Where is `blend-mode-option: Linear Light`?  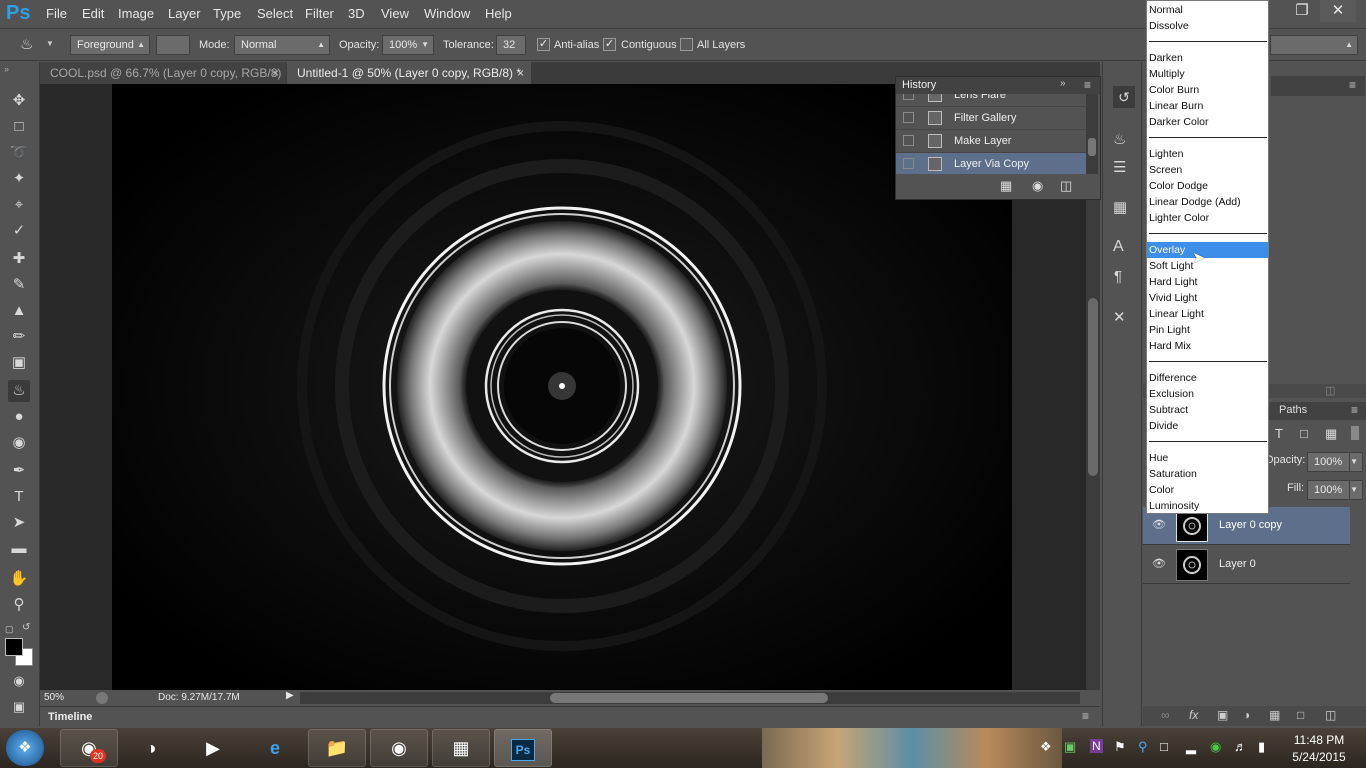
blend-mode-option: Linear Light is located at coordinates (1207, 314).